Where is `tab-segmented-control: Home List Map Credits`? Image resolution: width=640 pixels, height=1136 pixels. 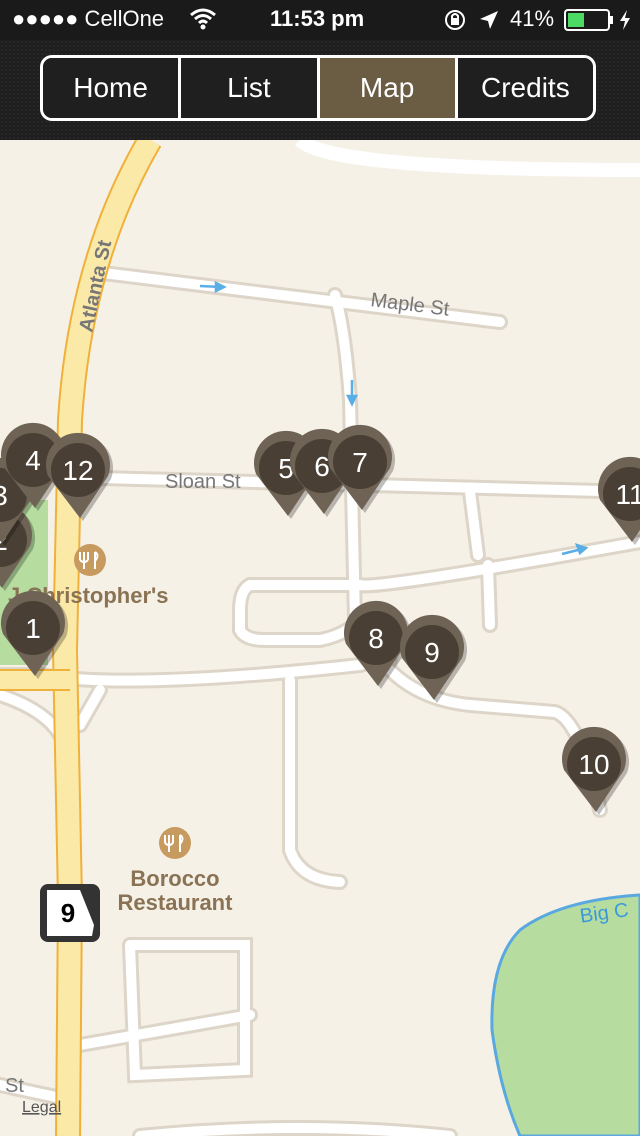 tab-segmented-control: Home List Map Credits is located at coordinates (318, 88).